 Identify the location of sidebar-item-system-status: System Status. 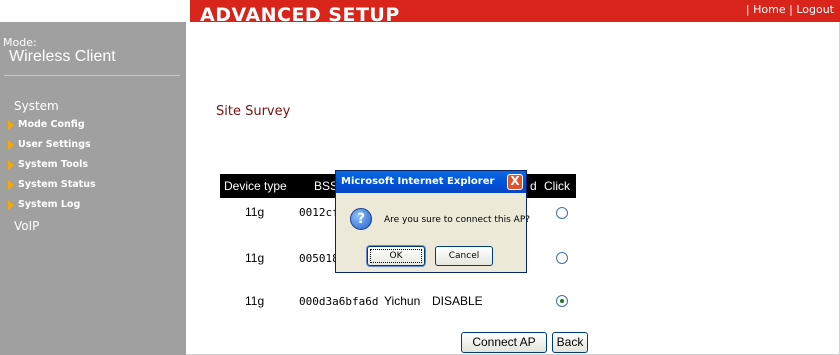
(52, 188).